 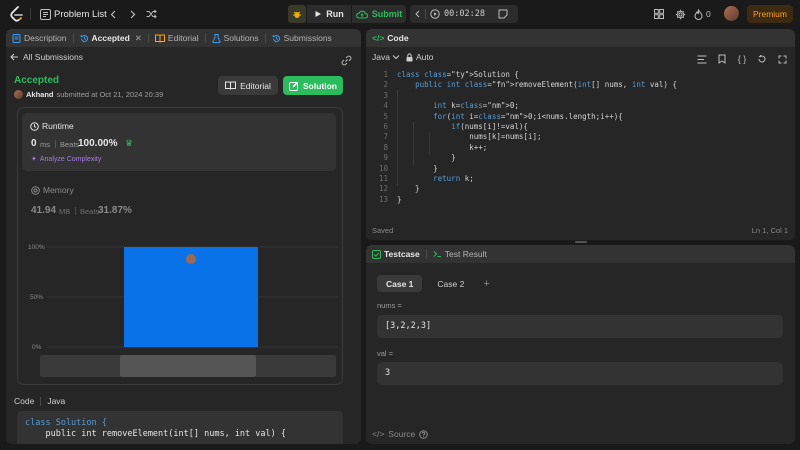 I want to click on line-number: 9, so click(x=385, y=158).